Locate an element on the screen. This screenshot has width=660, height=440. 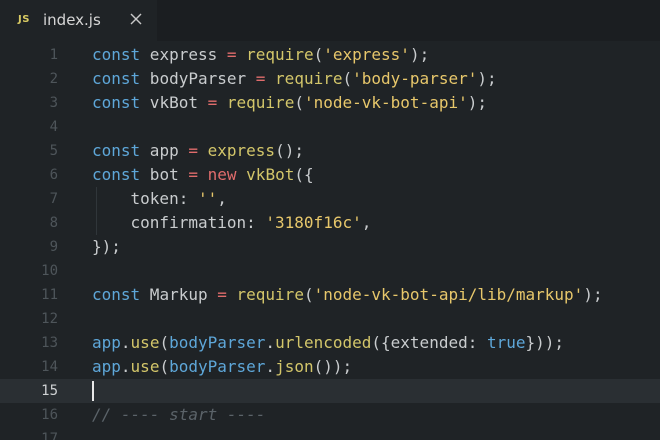
code-text: token: '', is located at coordinates (159, 199).